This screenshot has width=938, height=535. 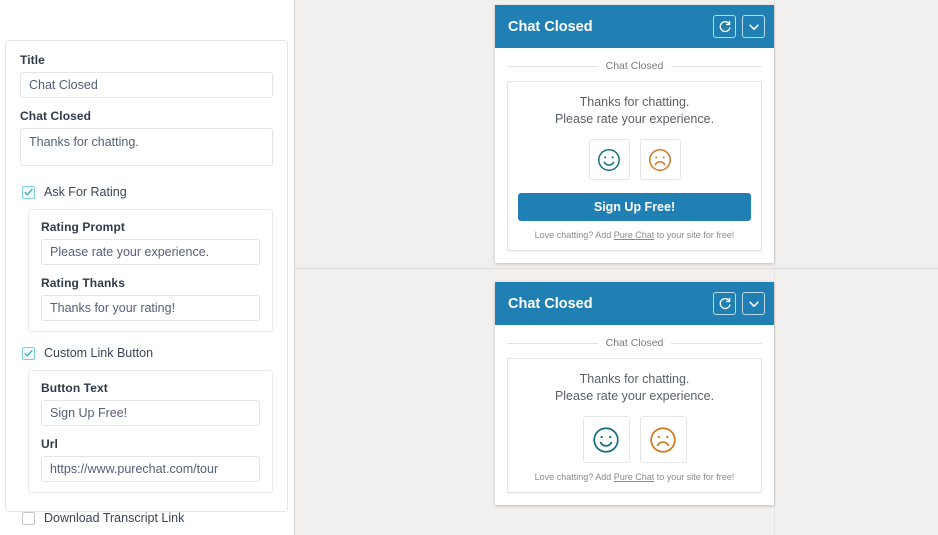 What do you see at coordinates (32, 60) in the screenshot?
I see `title-label: Title` at bounding box center [32, 60].